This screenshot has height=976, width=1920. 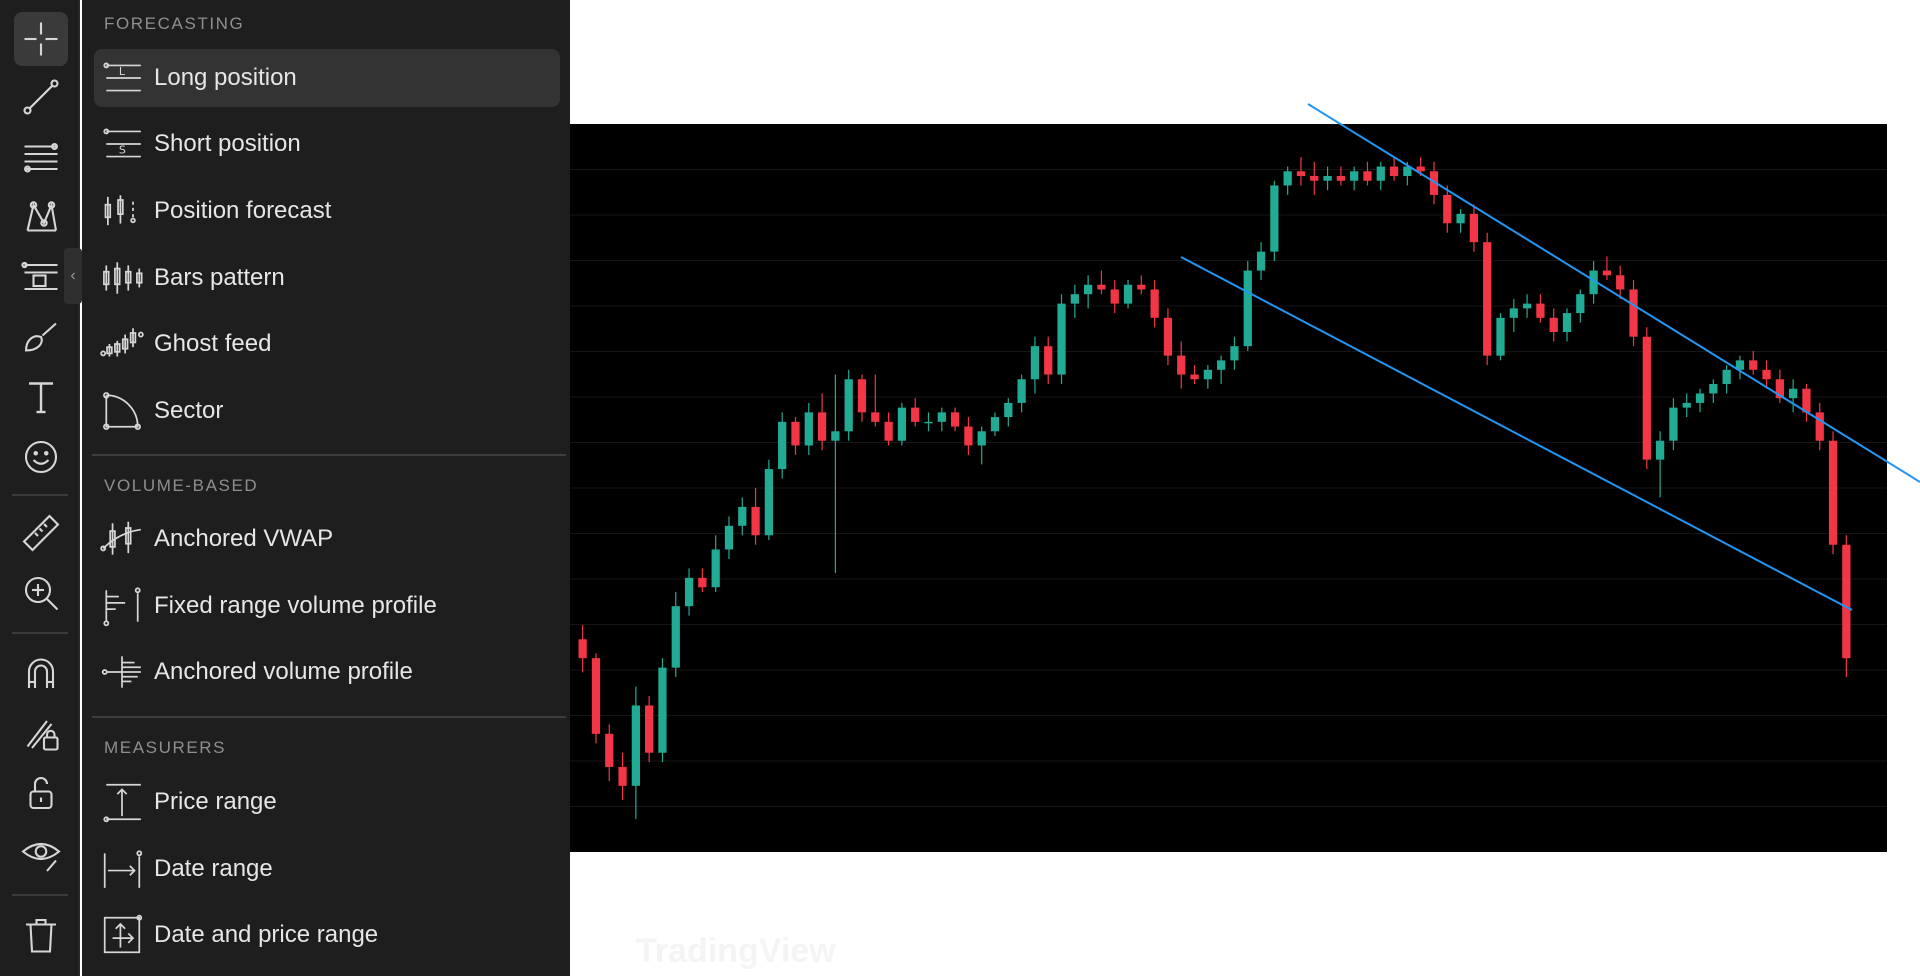 I want to click on ruler-icon, so click(x=41, y=533).